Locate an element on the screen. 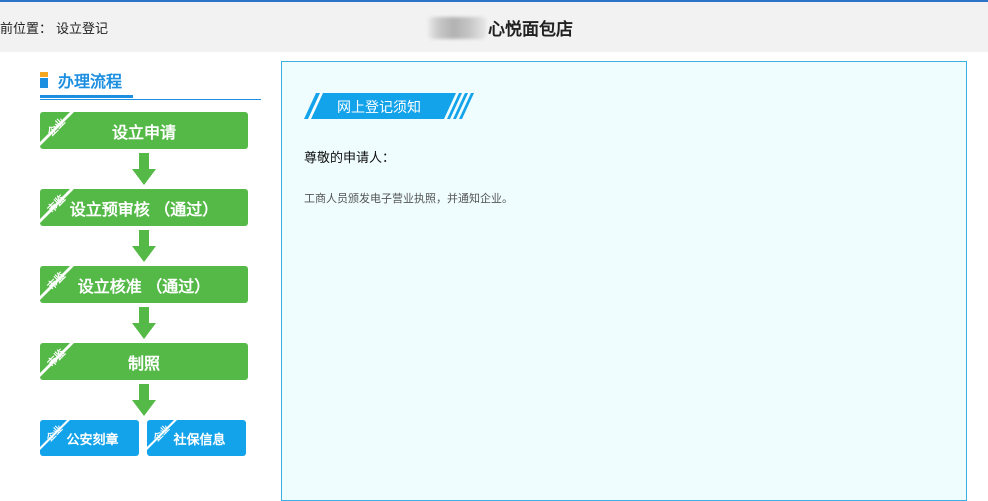  notice-greeting: 尊敬的申请人： is located at coordinates (350, 157).